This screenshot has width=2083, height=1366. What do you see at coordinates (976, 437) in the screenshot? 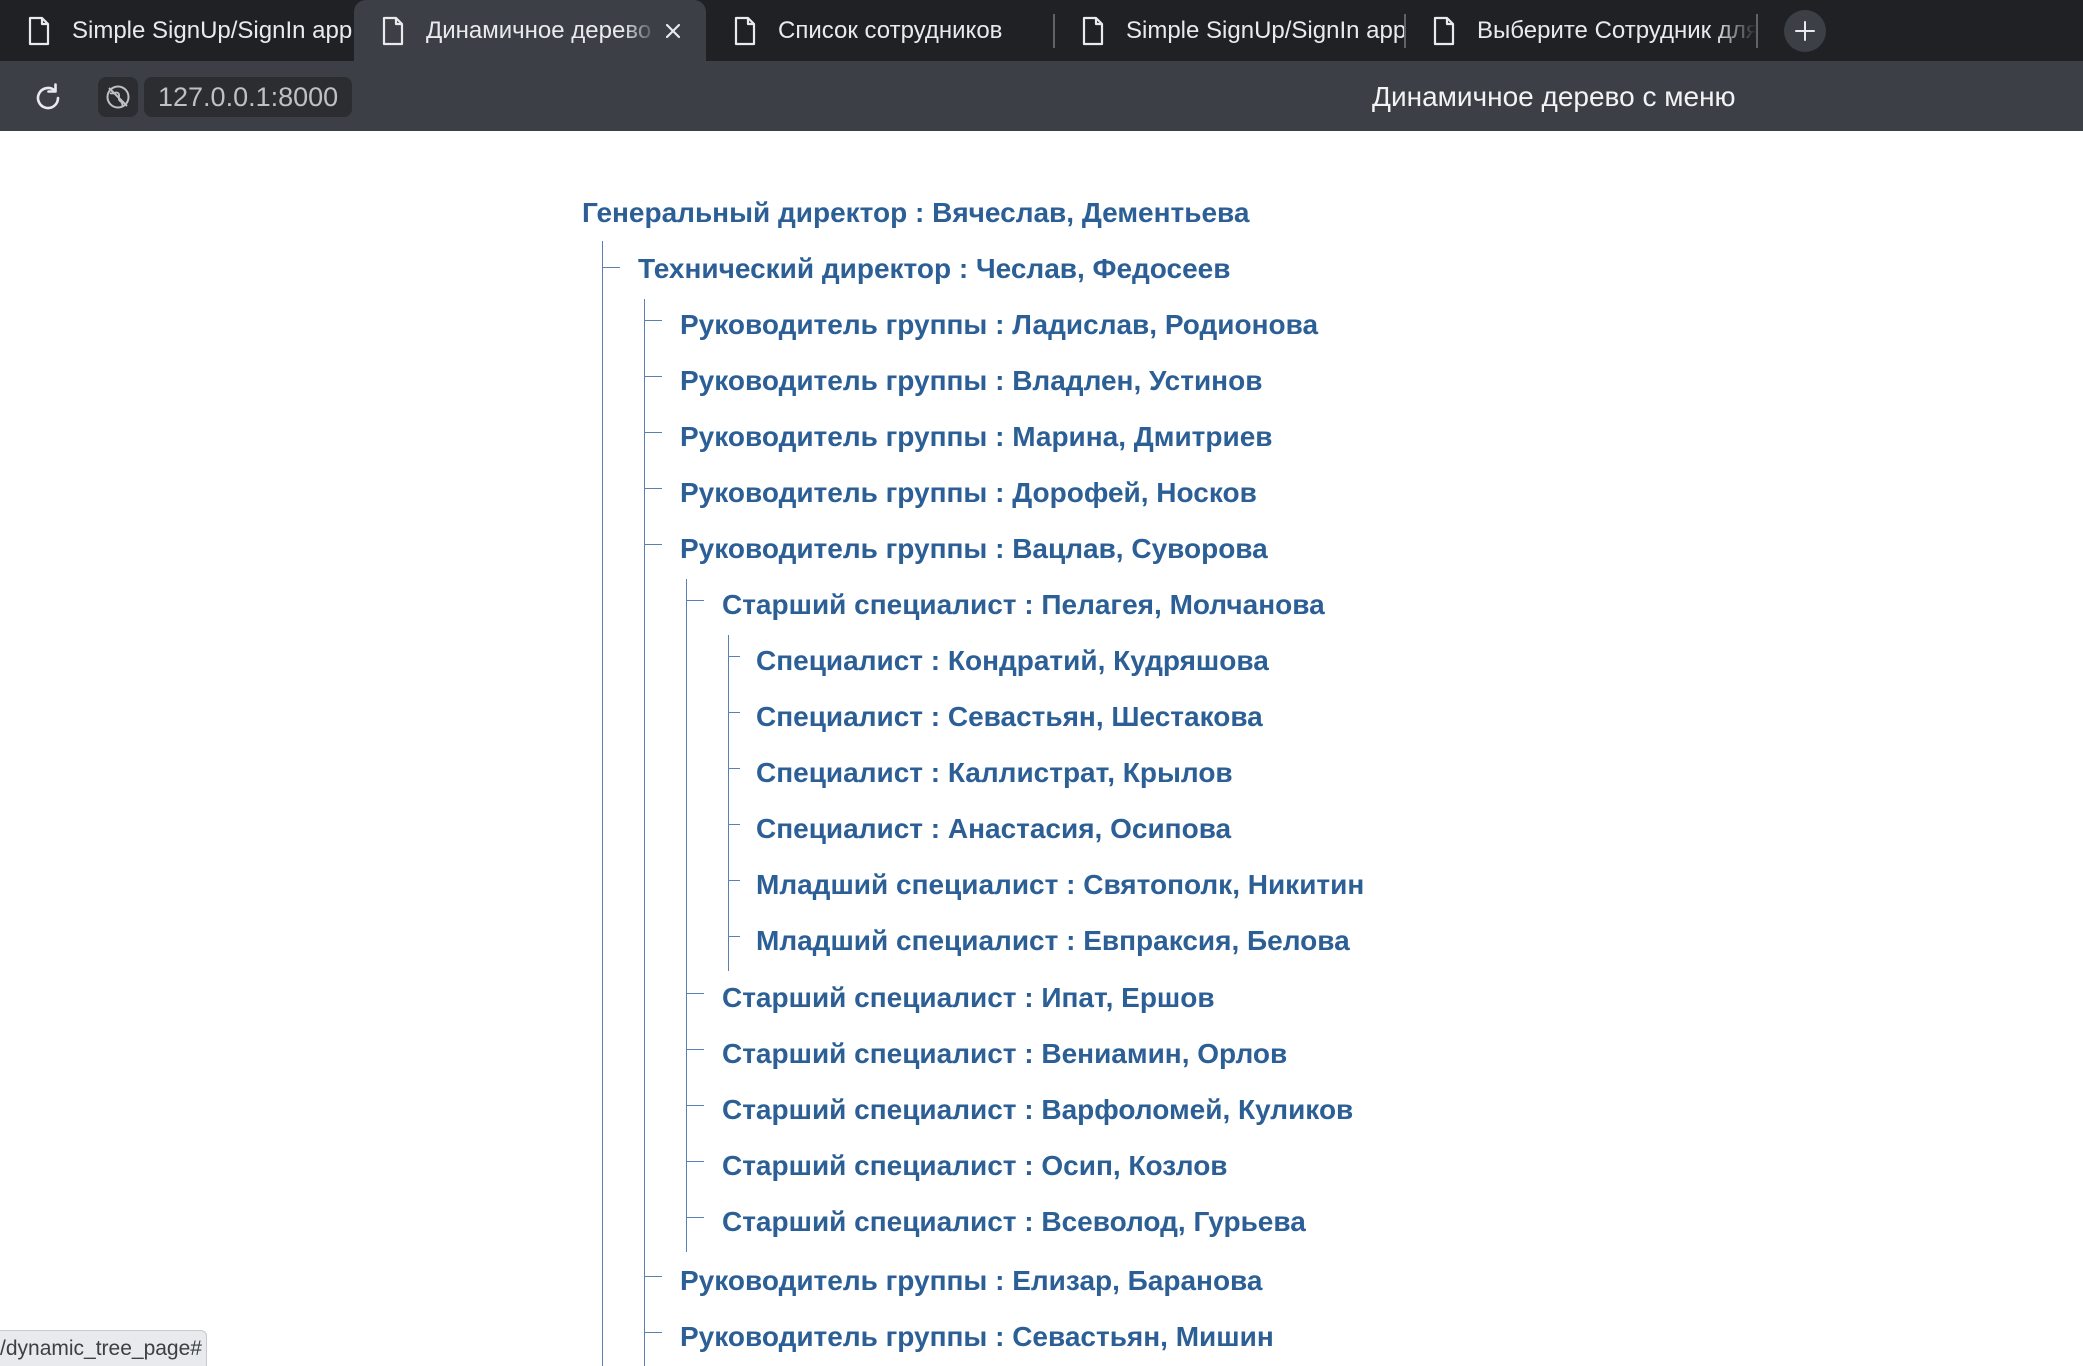
I see `tree-node-lead: Руководитель группы : Марина, Дмитриев` at bounding box center [976, 437].